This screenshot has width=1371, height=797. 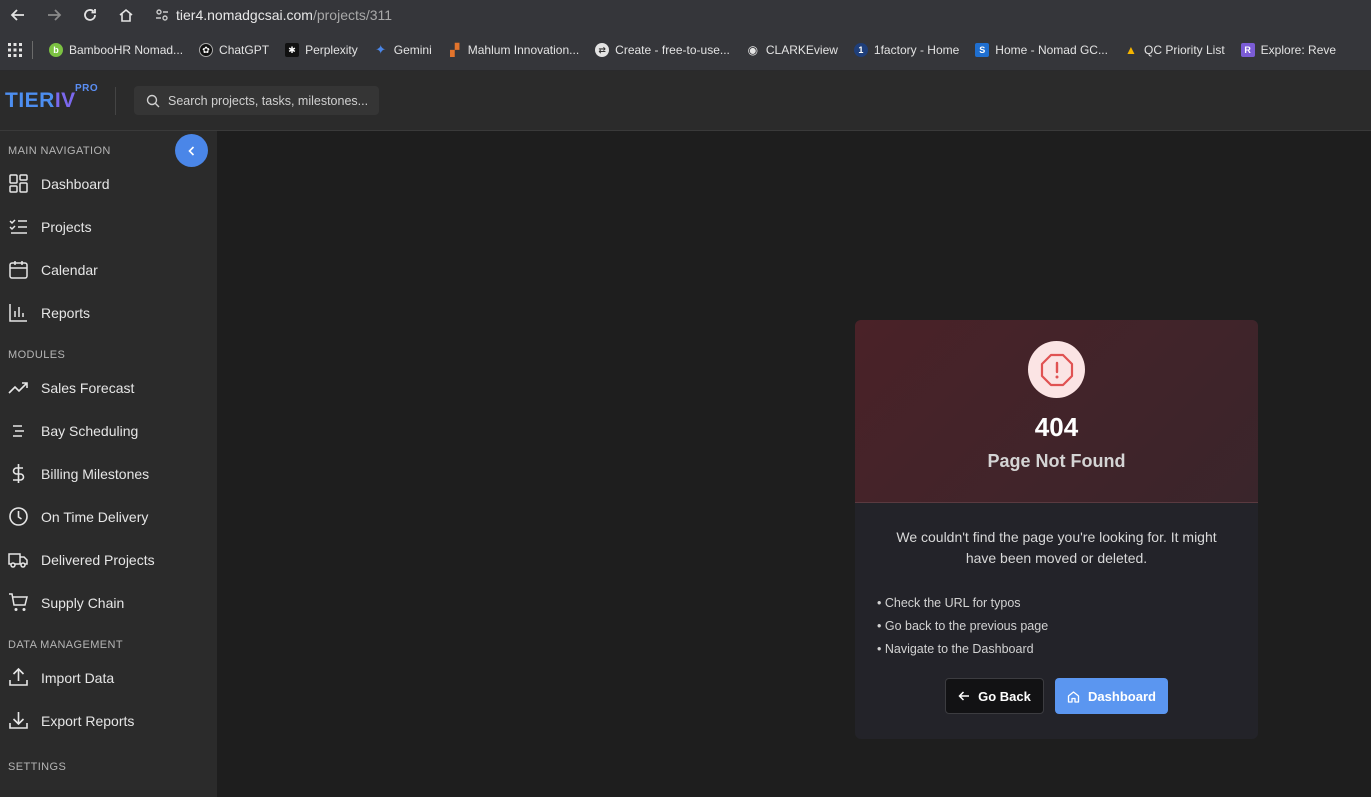 I want to click on sidebar-item-export-reports: Export Reports, so click(x=108, y=720).